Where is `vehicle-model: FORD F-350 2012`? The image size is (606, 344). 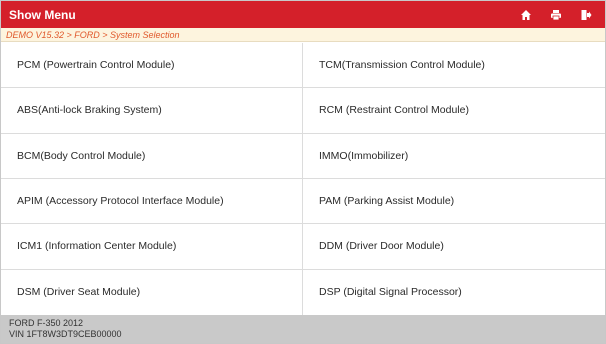 vehicle-model: FORD F-350 2012 is located at coordinates (46, 323).